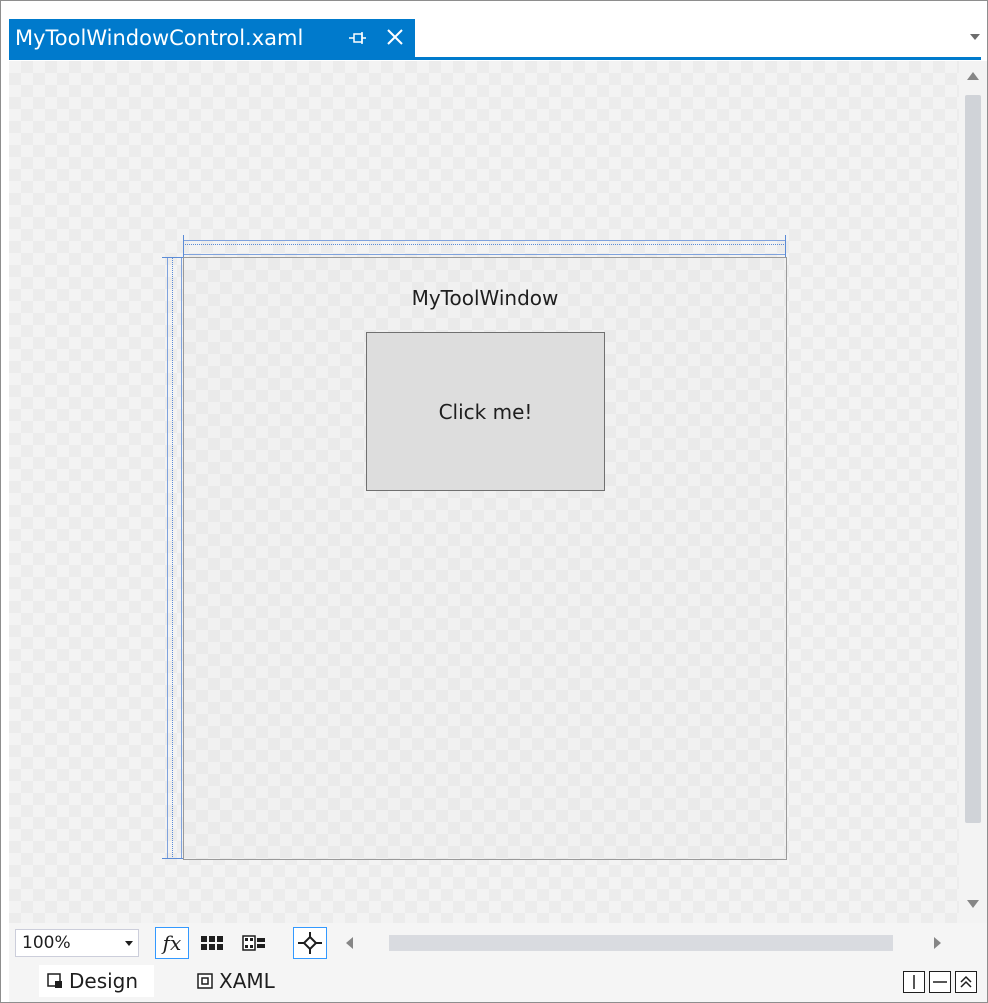 The width and height of the screenshot is (988, 1003). I want to click on zoom-combobox: 100%, so click(77, 943).